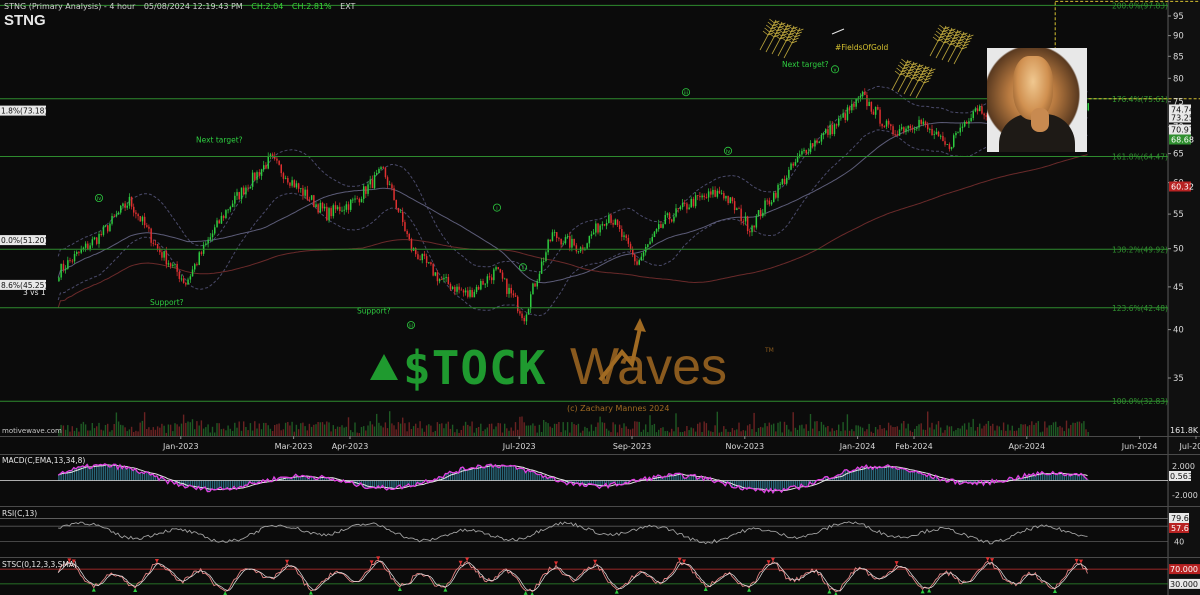 The width and height of the screenshot is (1200, 595). Describe the element at coordinates (1040, 120) in the screenshot. I see `analyst-photo-hand` at that location.